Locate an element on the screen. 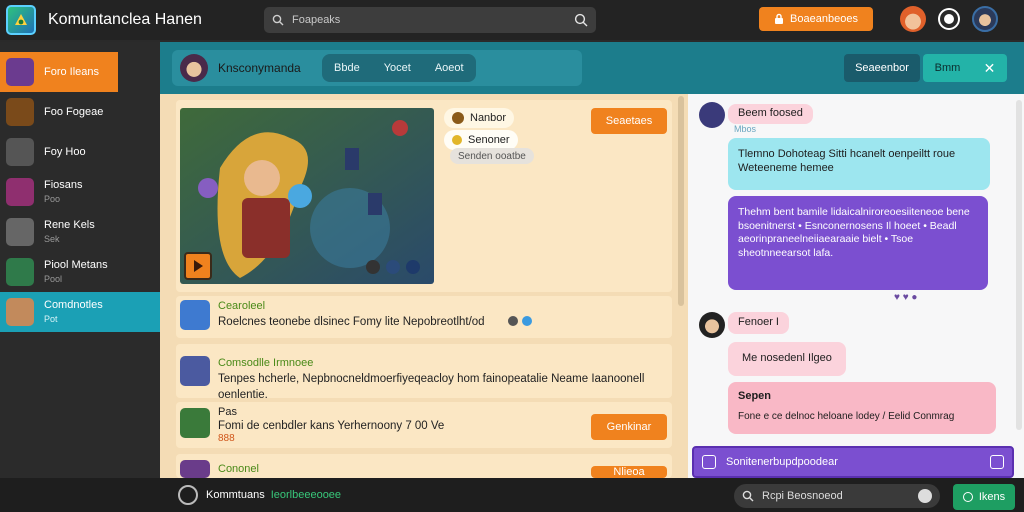 The width and height of the screenshot is (1024, 512). post-author: Pas is located at coordinates (227, 412).